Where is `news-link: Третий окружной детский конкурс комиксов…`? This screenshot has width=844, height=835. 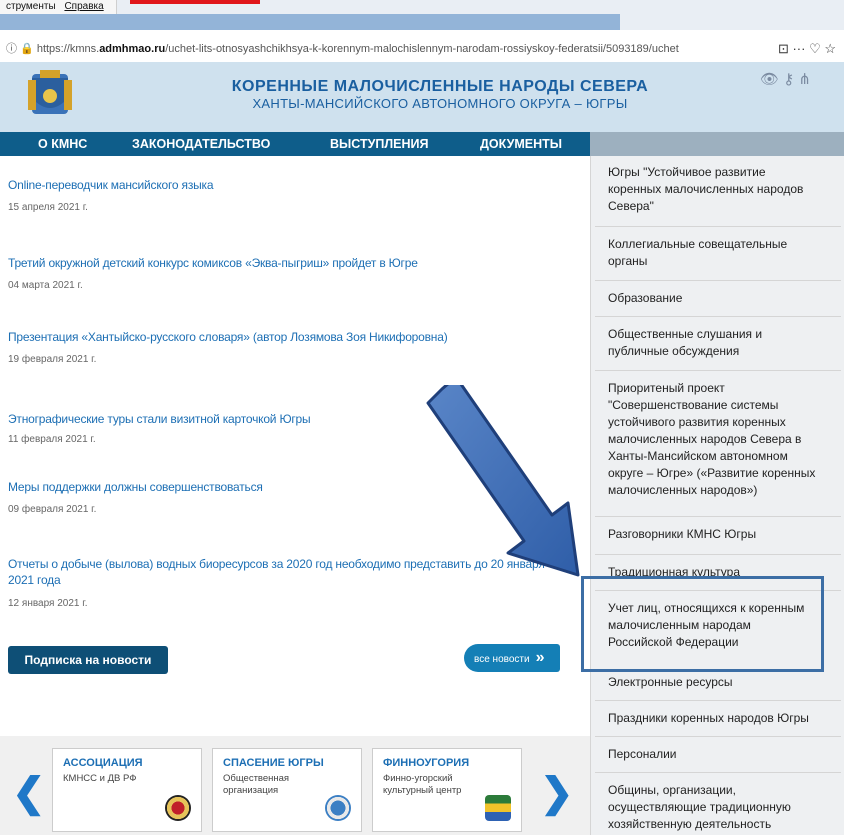 news-link: Третий окружной детский конкурс комиксов… is located at coordinates (213, 263).